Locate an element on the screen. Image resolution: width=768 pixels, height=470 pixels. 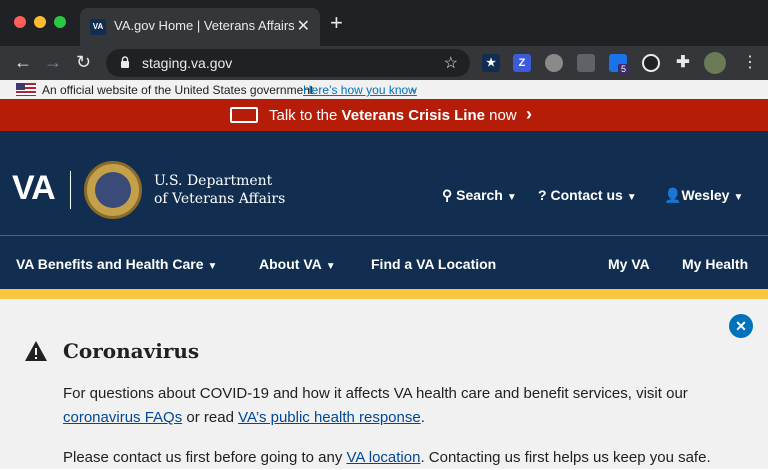
va-logo: VA is located at coordinates (34, 188).